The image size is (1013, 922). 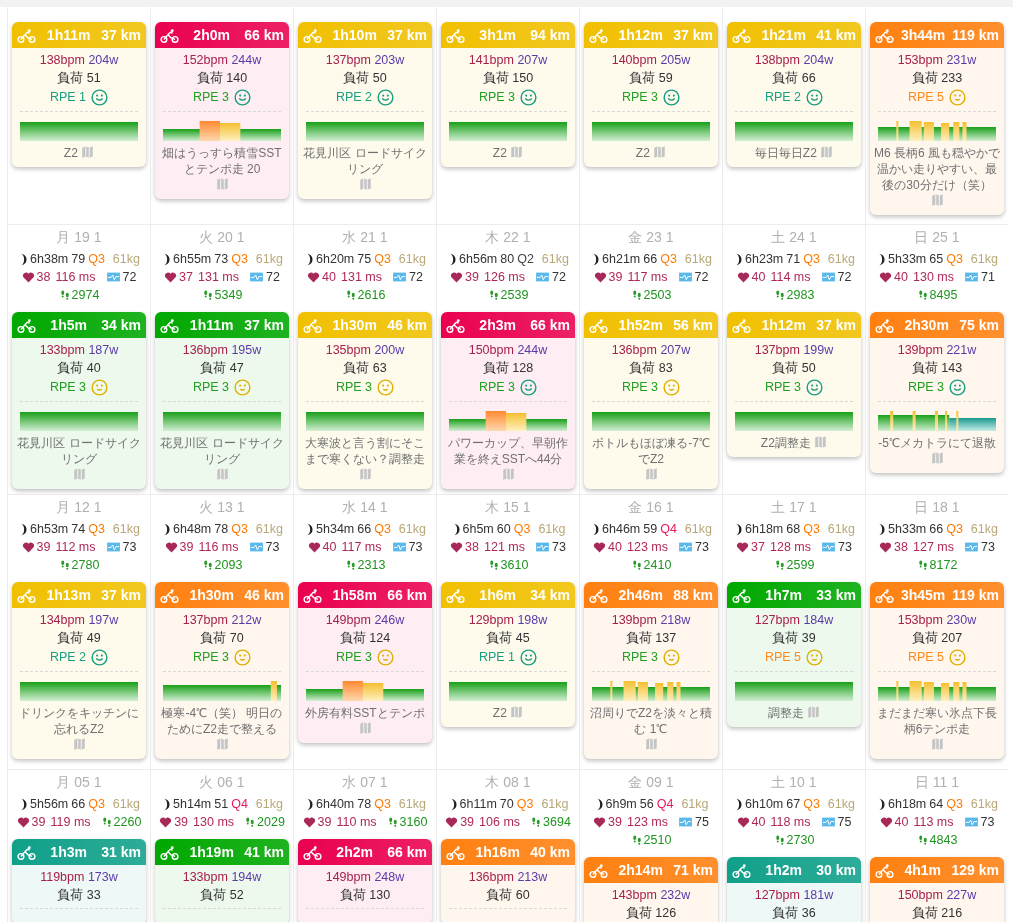 I want to click on heart-rate: 127bpm, so click(x=777, y=620).